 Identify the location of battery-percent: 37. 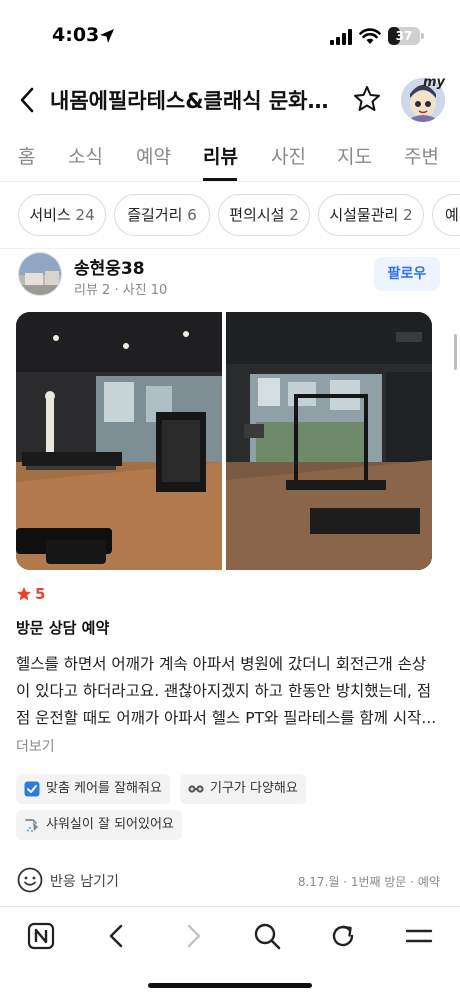
(404, 36).